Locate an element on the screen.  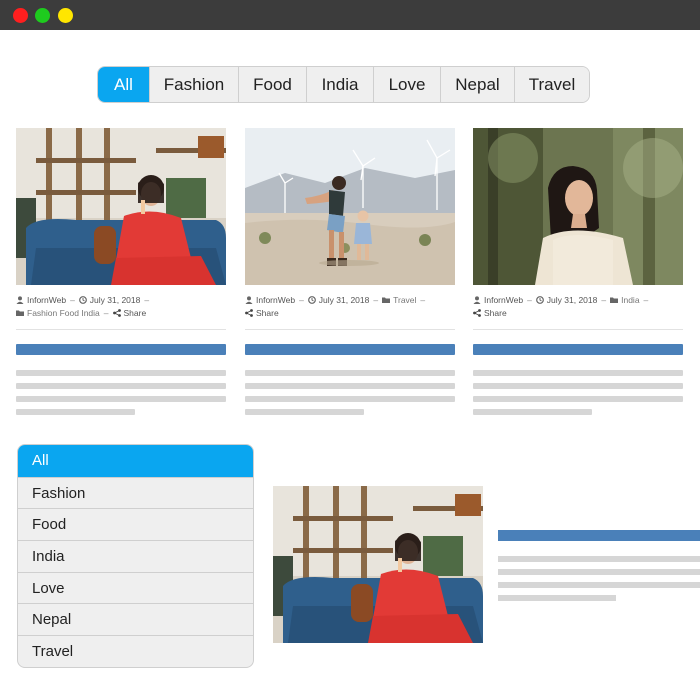
post-card: InfornWeb – July 31, 2018– Travel – Share is located at coordinates (350, 271).